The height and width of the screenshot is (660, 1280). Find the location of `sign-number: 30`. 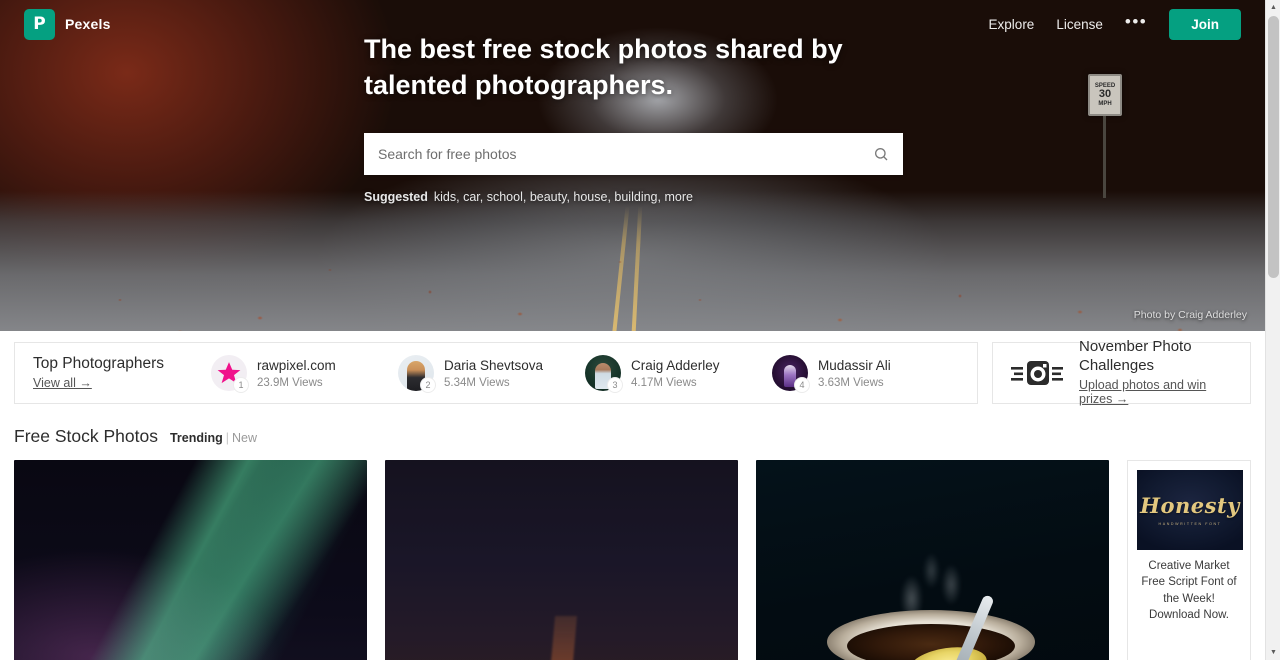

sign-number: 30 is located at coordinates (1105, 94).